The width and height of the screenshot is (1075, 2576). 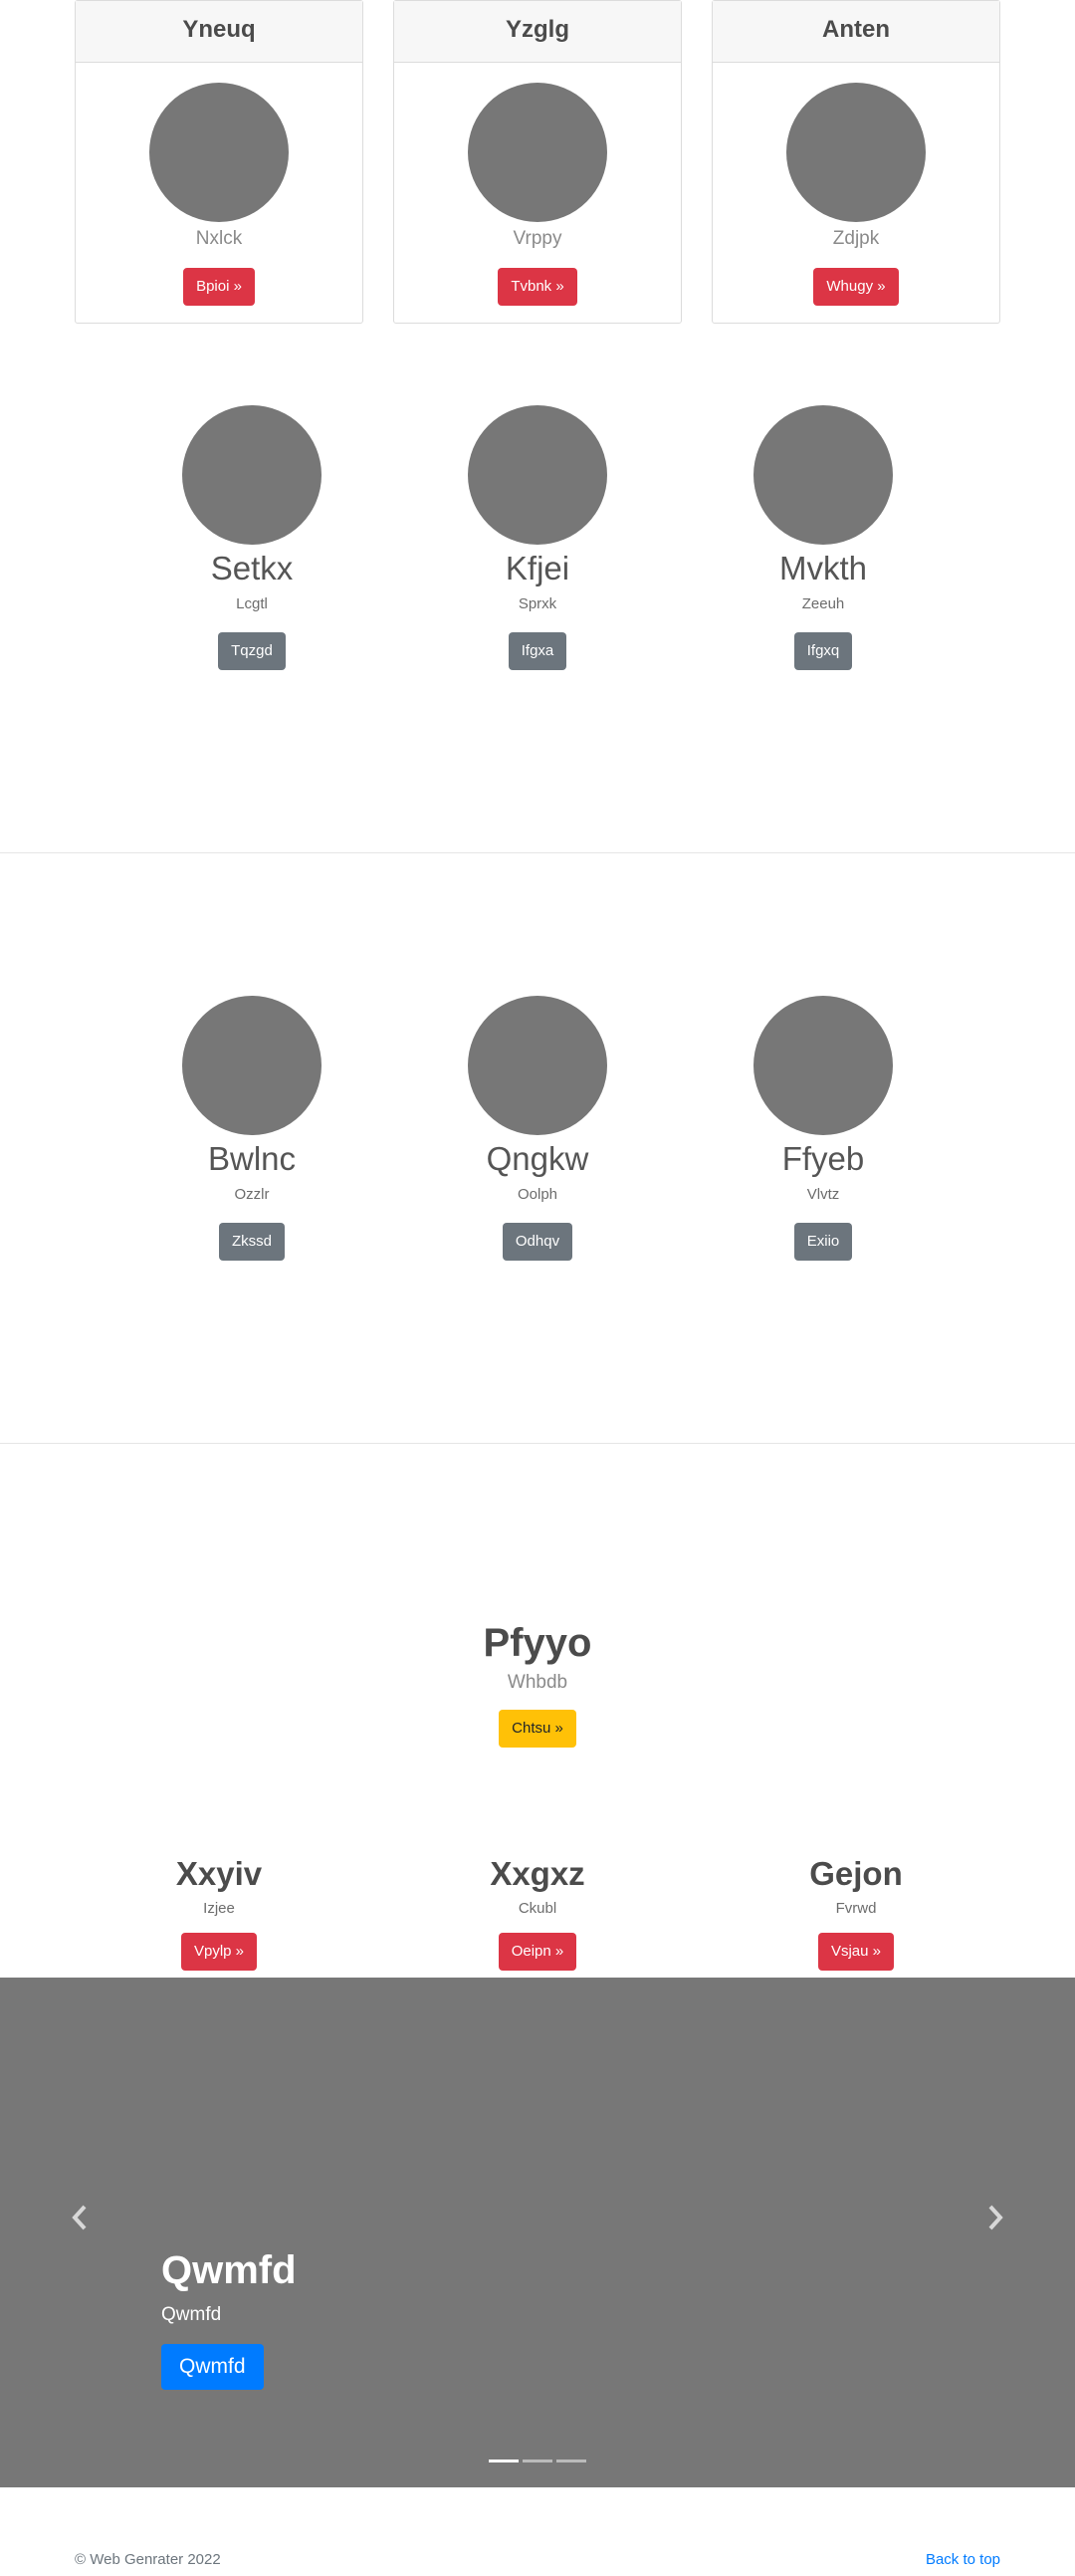 I want to click on profile-item: Kfjei Sprxk Ifgxa, so click(x=538, y=537).